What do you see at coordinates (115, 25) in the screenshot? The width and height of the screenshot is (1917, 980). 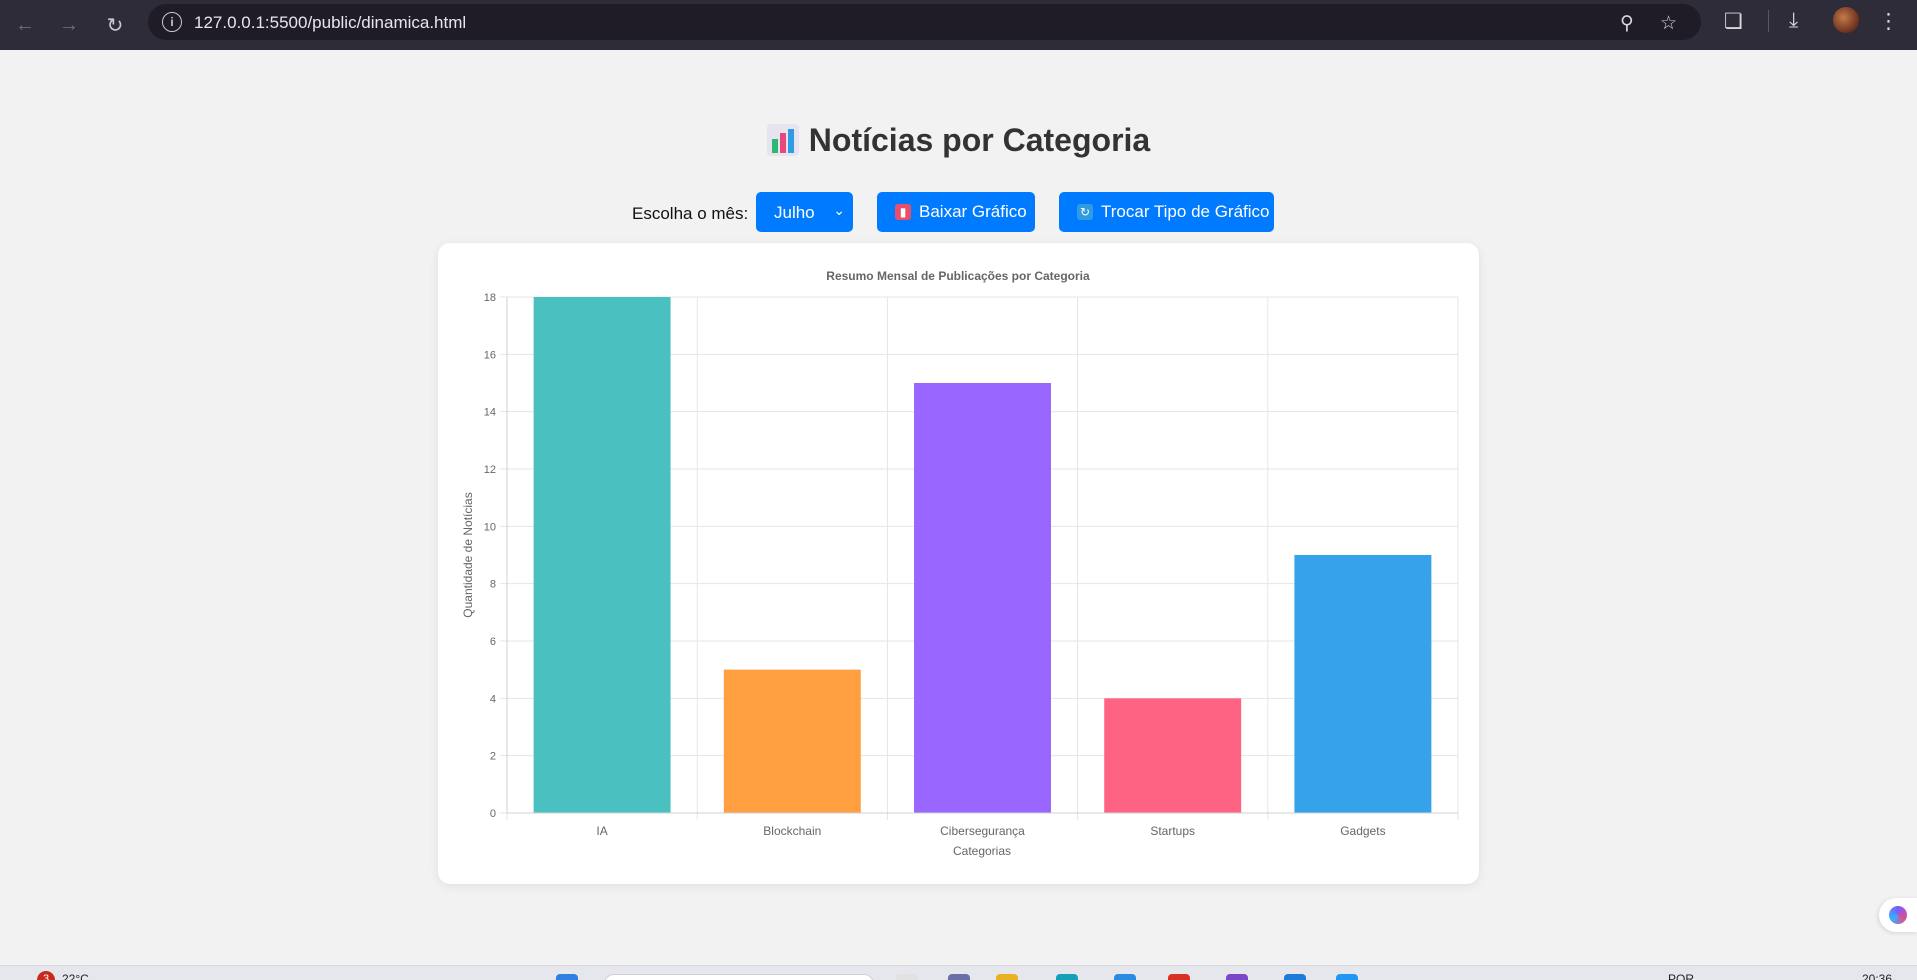 I see `reload-icon: ↻` at bounding box center [115, 25].